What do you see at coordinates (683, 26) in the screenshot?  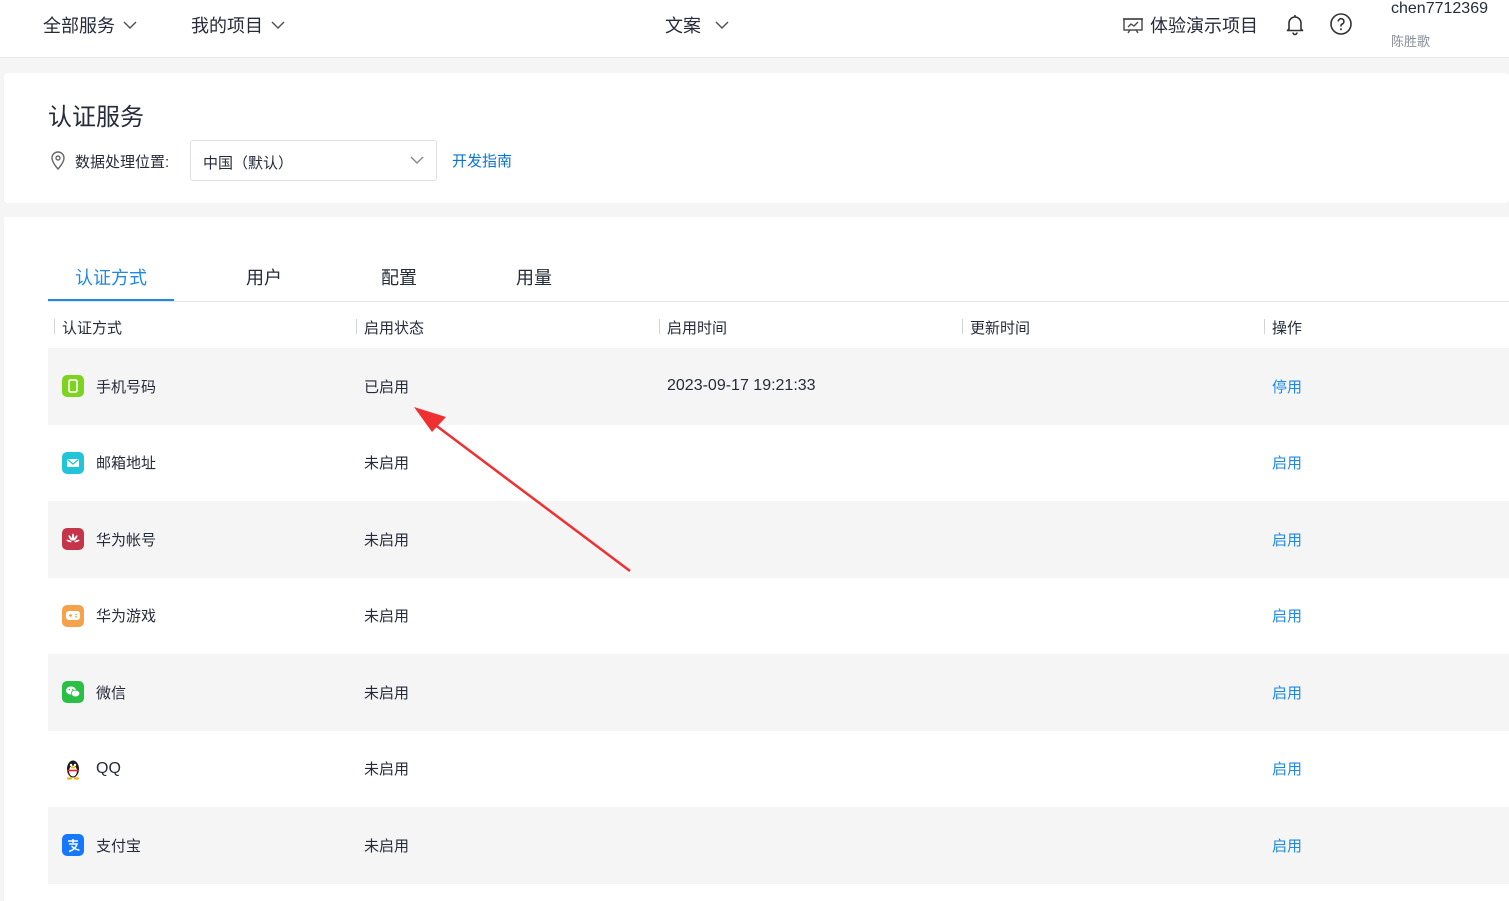 I see `project-name: 文案` at bounding box center [683, 26].